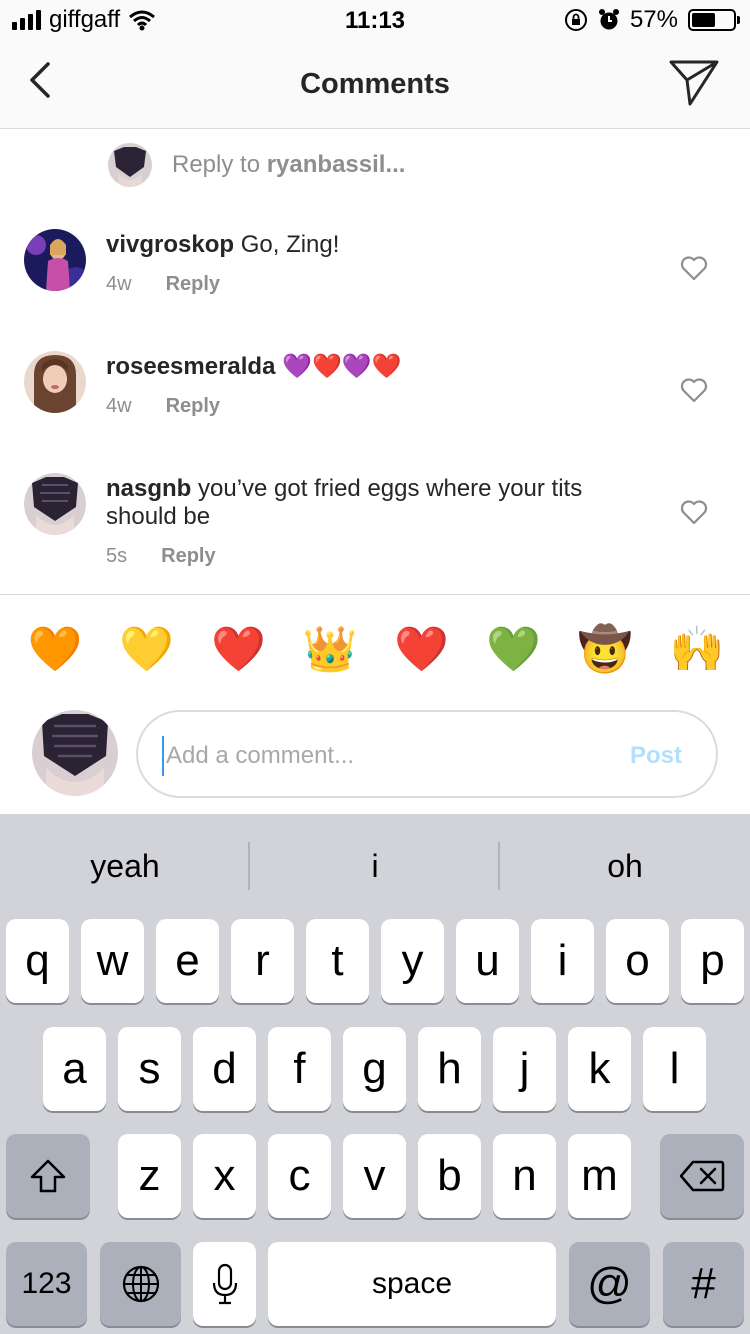 Image resolution: width=750 pixels, height=1334 pixels. Describe the element at coordinates (148, 488) in the screenshot. I see `comment-username: nasgnb` at that location.